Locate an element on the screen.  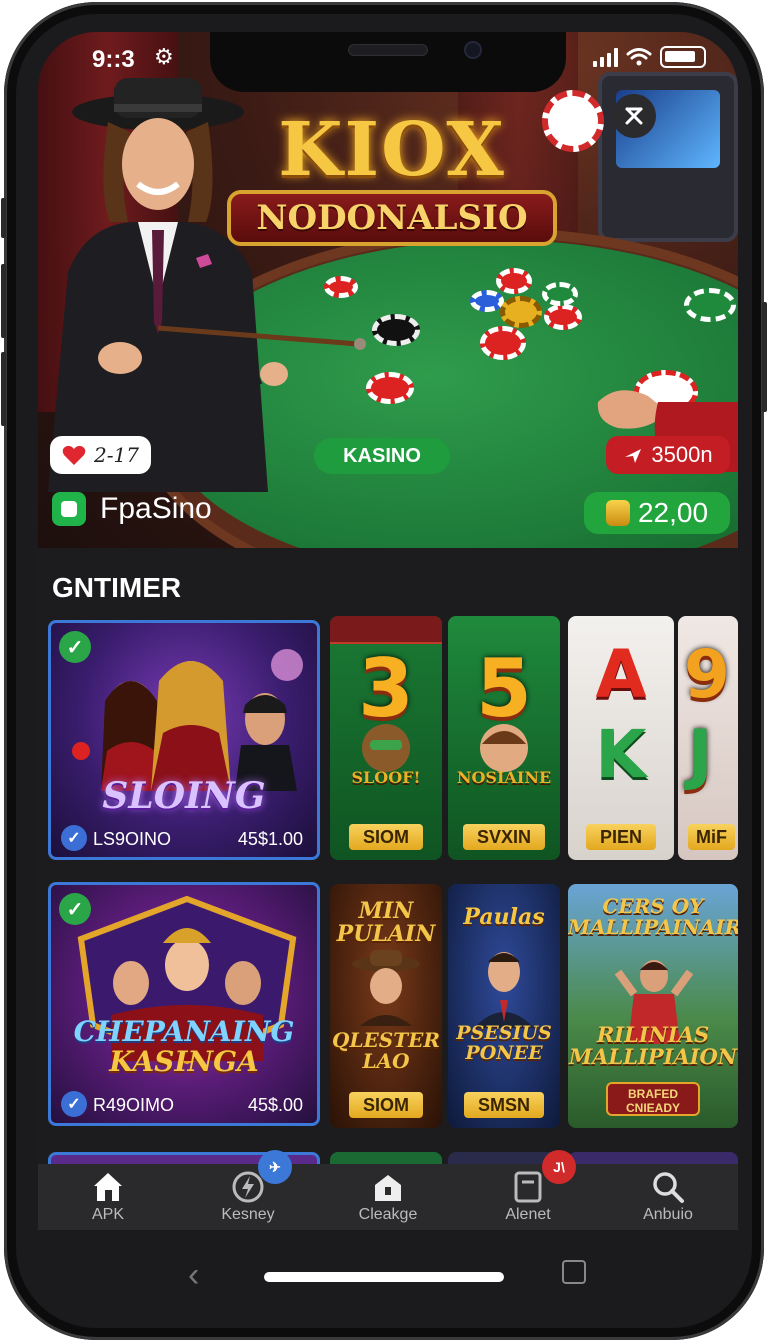
kasino-badge: KASINO is located at coordinates (382, 456).